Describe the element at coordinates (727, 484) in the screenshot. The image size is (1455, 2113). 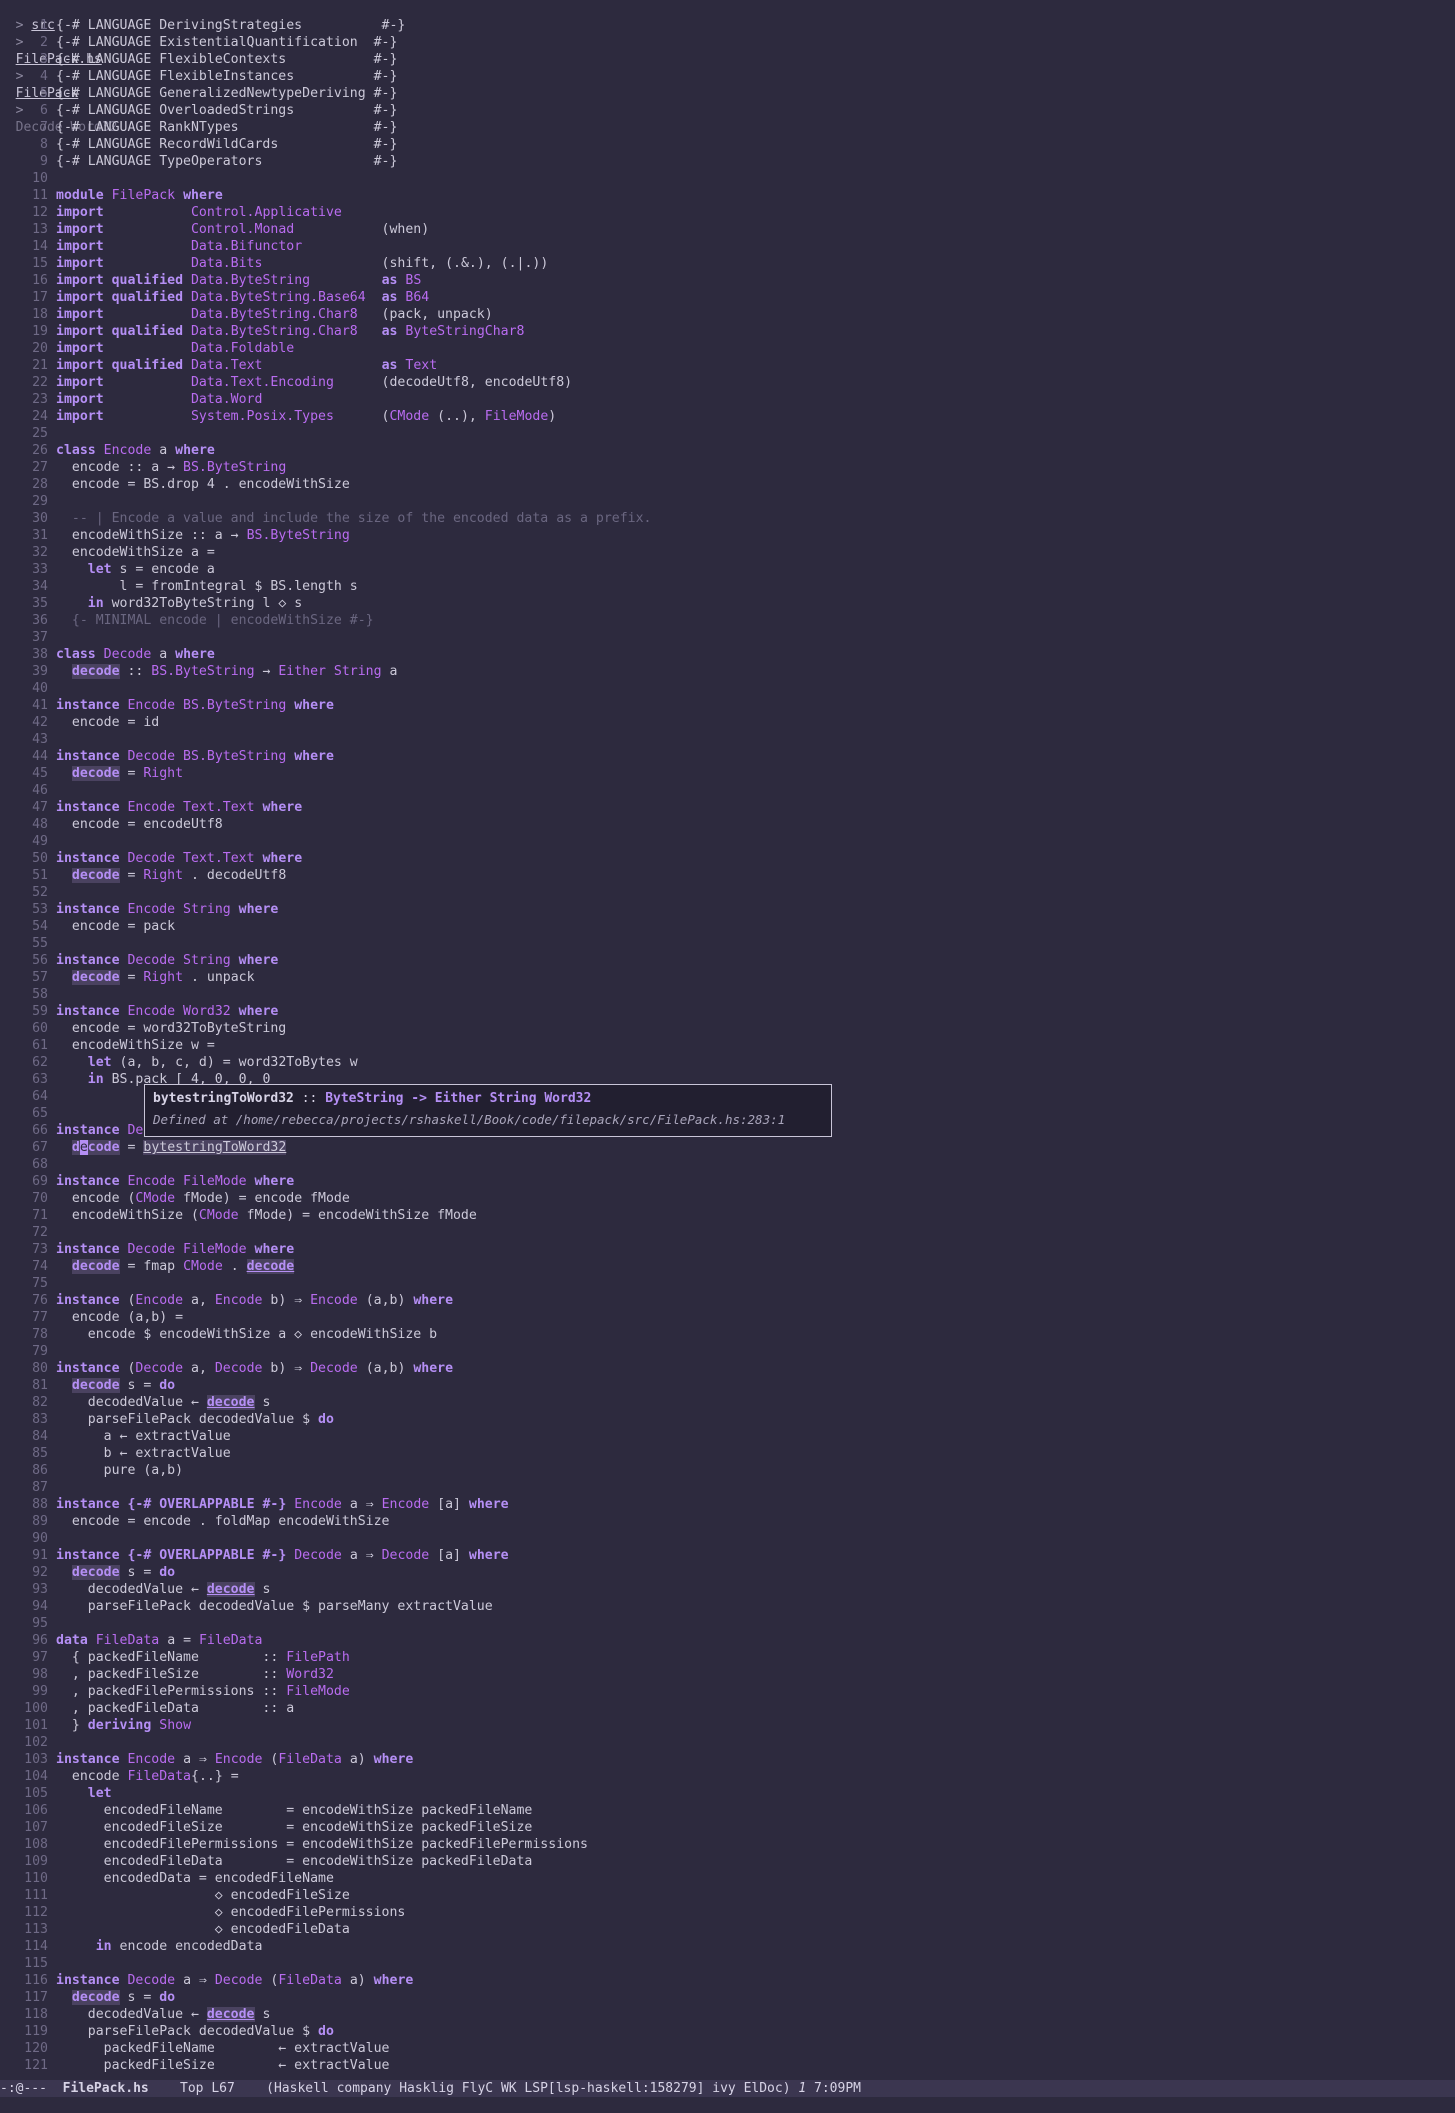
I see `code-line: 28 encode = BS.drop 4 . encodeWithSize` at that location.